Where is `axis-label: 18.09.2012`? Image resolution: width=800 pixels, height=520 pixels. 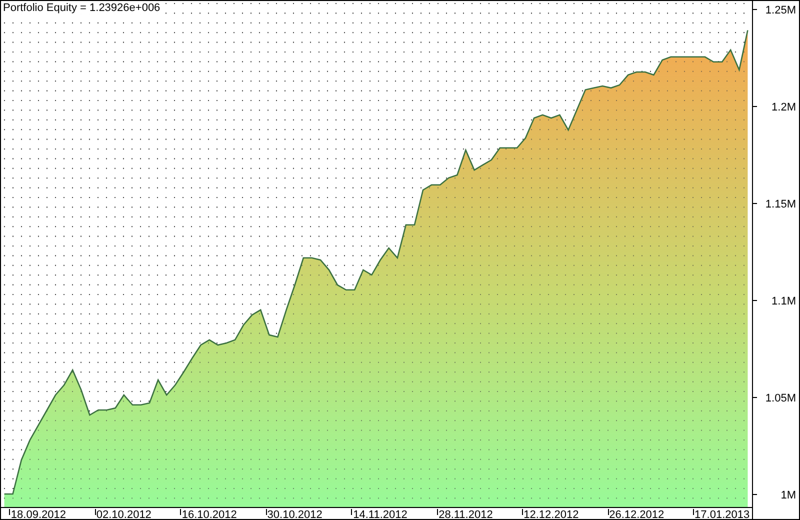 axis-label: 18.09.2012 is located at coordinates (38, 514).